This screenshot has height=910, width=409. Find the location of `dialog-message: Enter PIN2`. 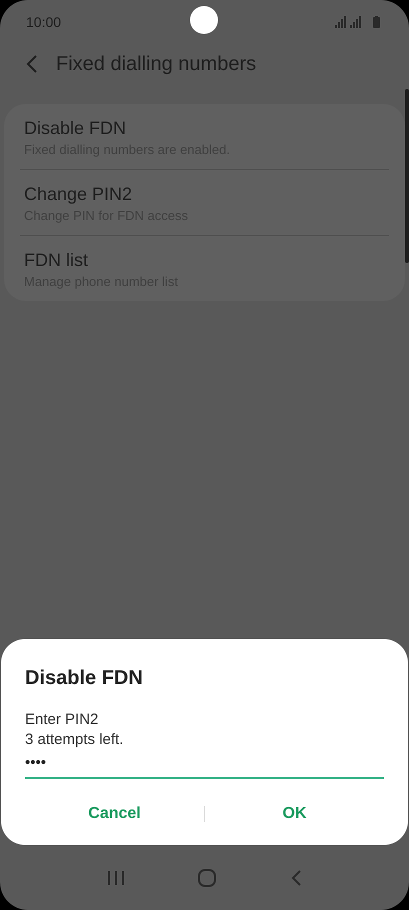

dialog-message: Enter PIN2 is located at coordinates (62, 720).